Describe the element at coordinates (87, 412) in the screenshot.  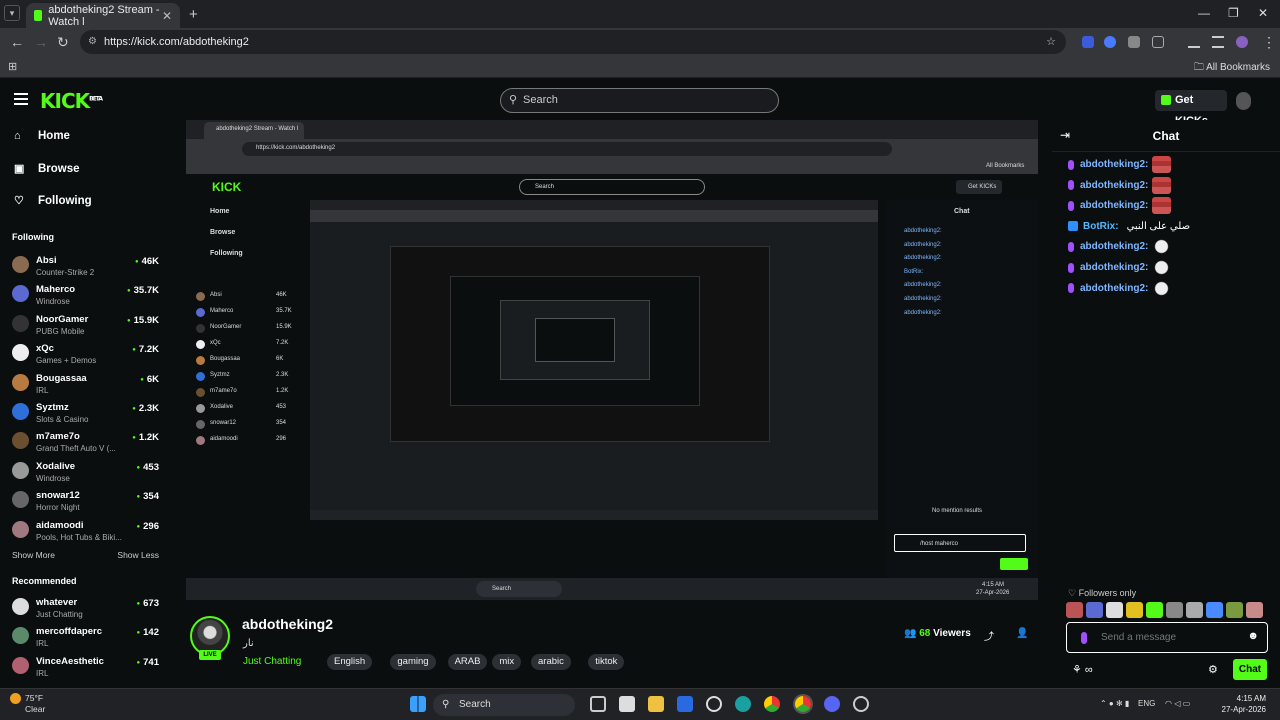
I see `sidebar-channel: Syztmz Slots & Casino 2.3K` at that location.